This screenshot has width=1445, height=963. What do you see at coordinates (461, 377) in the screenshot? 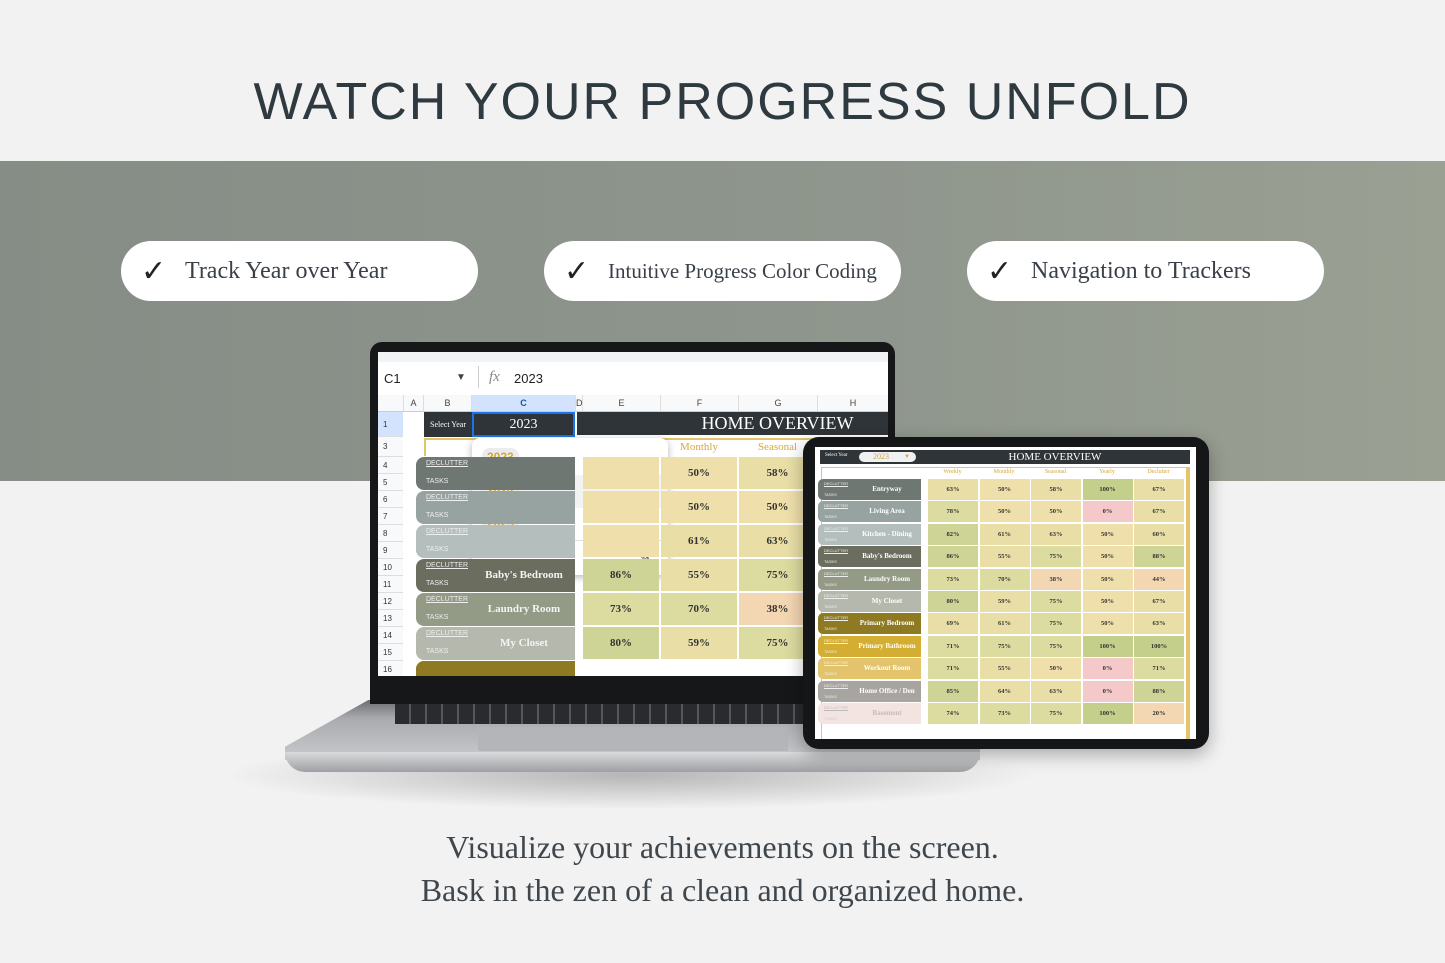
I see `name-box-dropdown-icon: ▼` at bounding box center [461, 377].